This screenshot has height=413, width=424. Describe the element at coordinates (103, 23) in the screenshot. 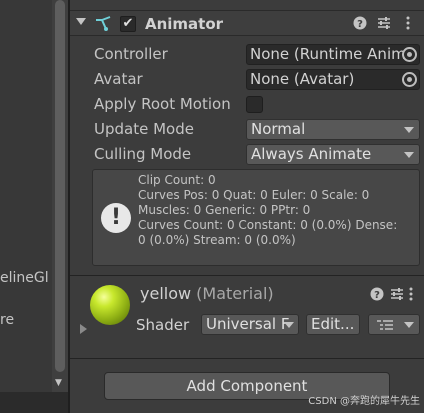

I see `animator-icon` at that location.